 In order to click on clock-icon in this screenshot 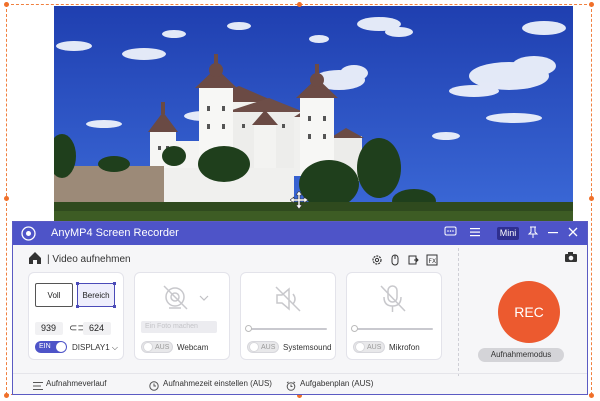, I will do `click(154, 384)`.